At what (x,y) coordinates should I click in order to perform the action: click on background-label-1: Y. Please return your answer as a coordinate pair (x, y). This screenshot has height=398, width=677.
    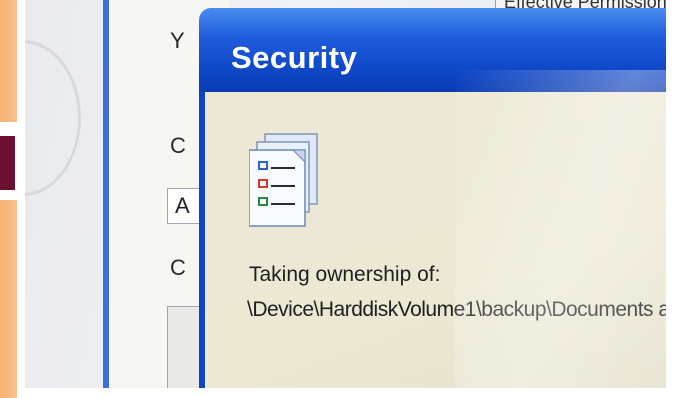
    Looking at the image, I should click on (177, 40).